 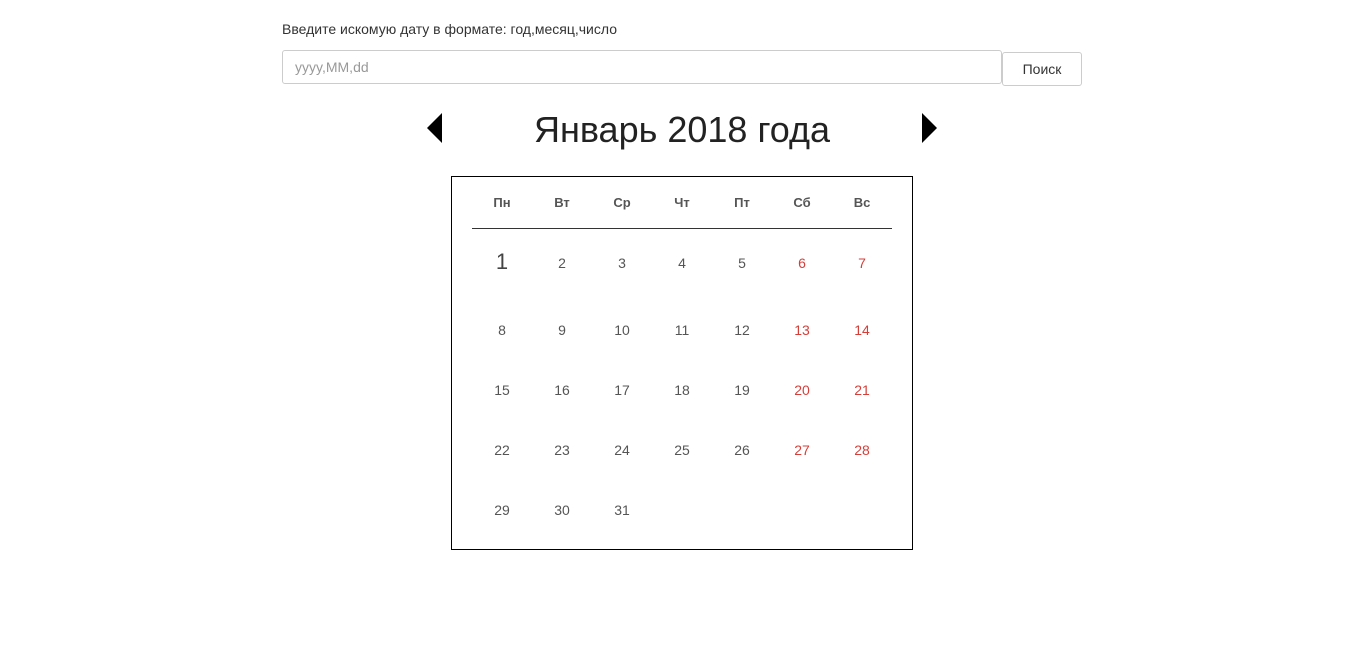 What do you see at coordinates (562, 450) in the screenshot?
I see `calendar-day: 23` at bounding box center [562, 450].